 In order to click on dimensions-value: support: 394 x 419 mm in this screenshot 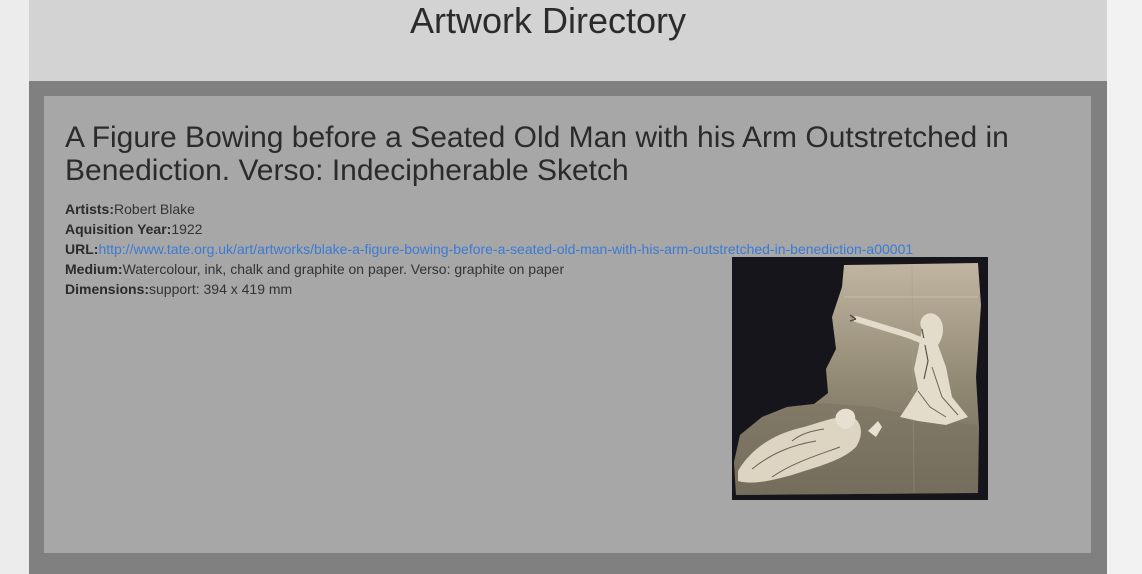, I will do `click(221, 289)`.